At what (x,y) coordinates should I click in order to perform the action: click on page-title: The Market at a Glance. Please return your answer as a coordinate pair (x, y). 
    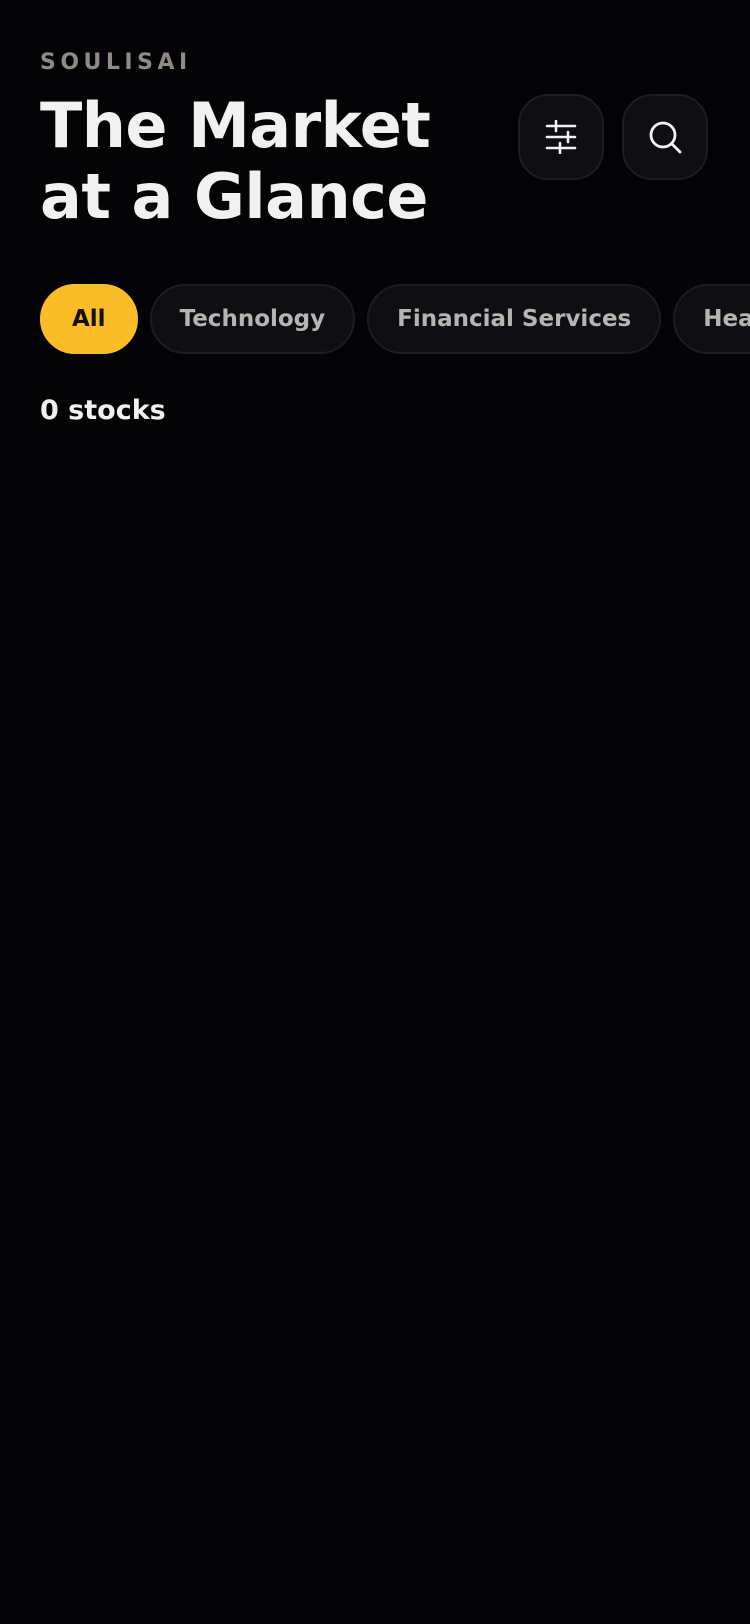
    Looking at the image, I should click on (235, 161).